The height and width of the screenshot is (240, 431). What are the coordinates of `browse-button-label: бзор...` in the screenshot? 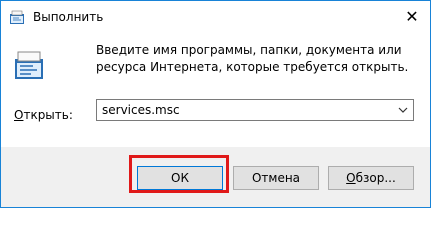 It's located at (375, 178).